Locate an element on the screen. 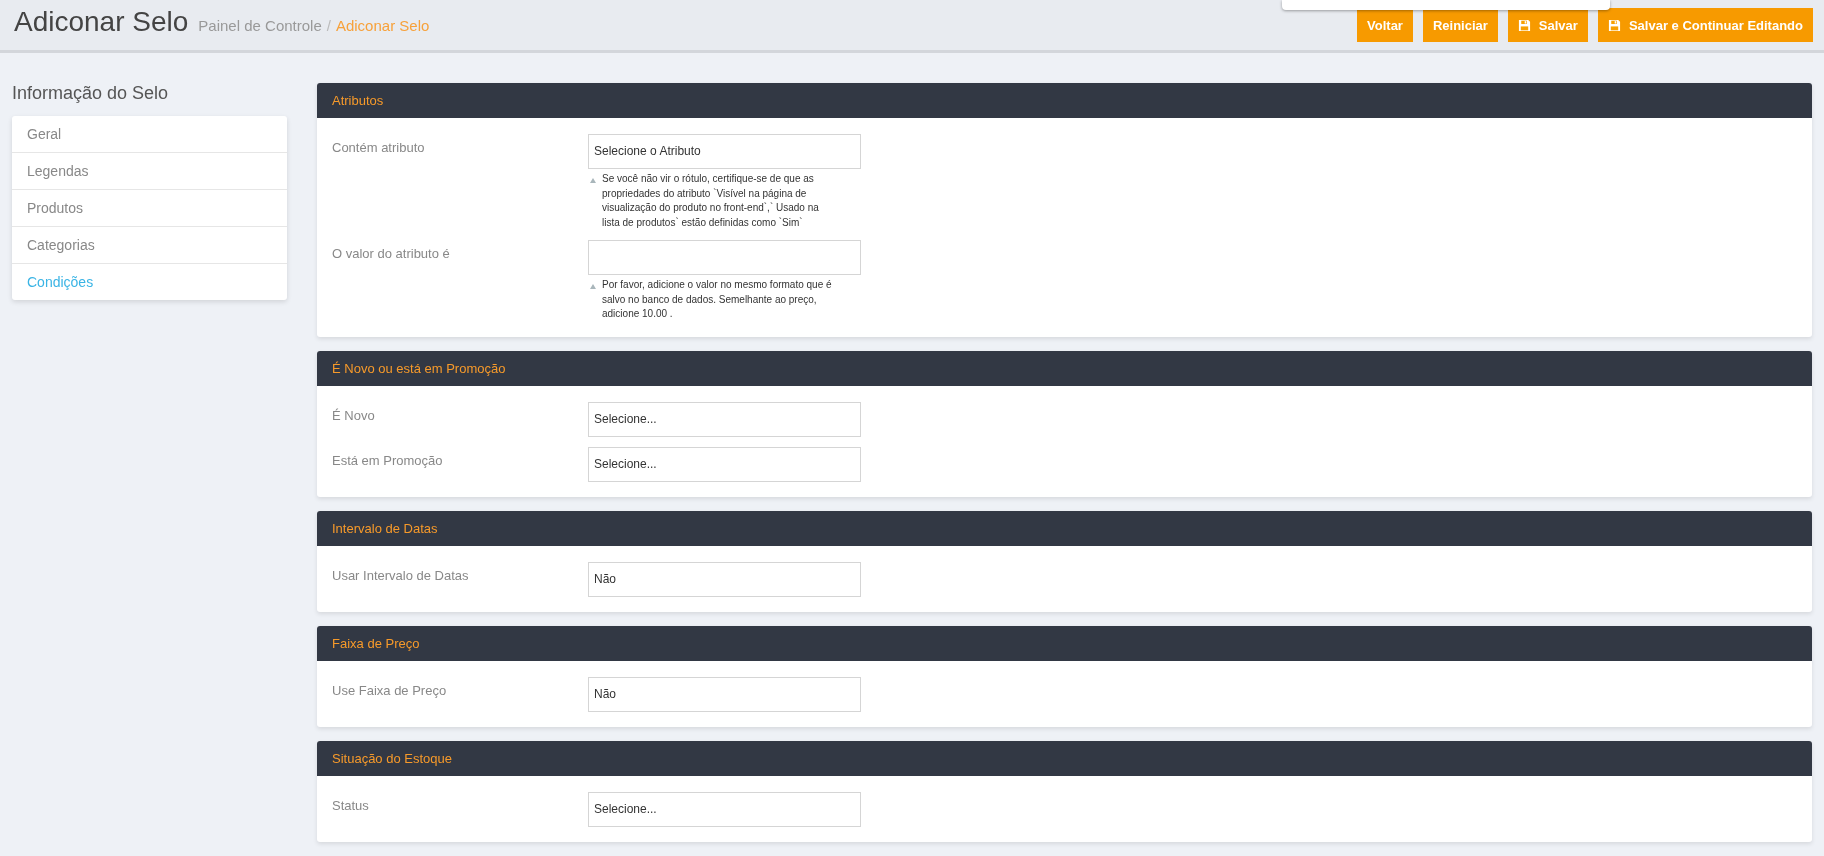 Image resolution: width=1824 pixels, height=856 pixels. panel-header: Intervalo de Datas is located at coordinates (1064, 528).